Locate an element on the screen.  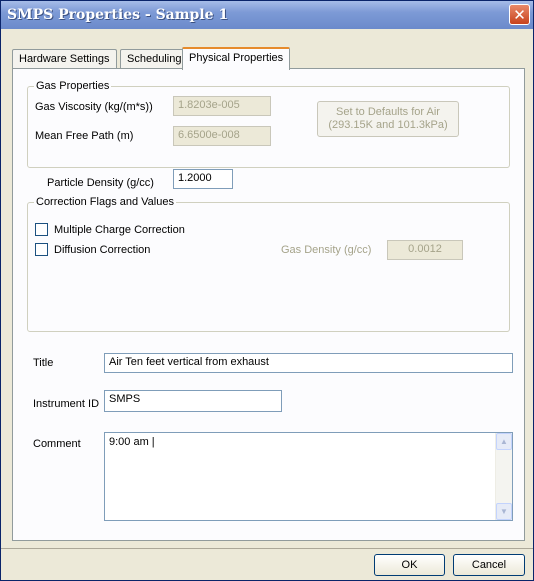
close-icon: ✕ is located at coordinates (519, 14).